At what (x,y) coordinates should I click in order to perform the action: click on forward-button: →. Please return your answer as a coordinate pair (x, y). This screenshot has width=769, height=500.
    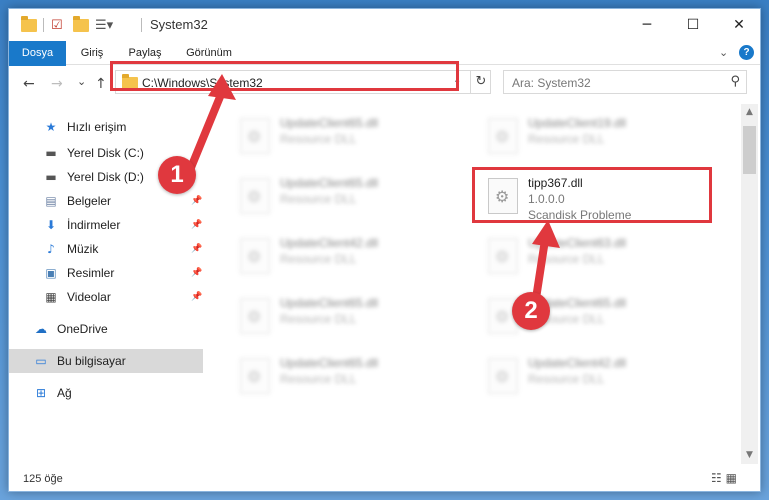
    Looking at the image, I should click on (57, 84).